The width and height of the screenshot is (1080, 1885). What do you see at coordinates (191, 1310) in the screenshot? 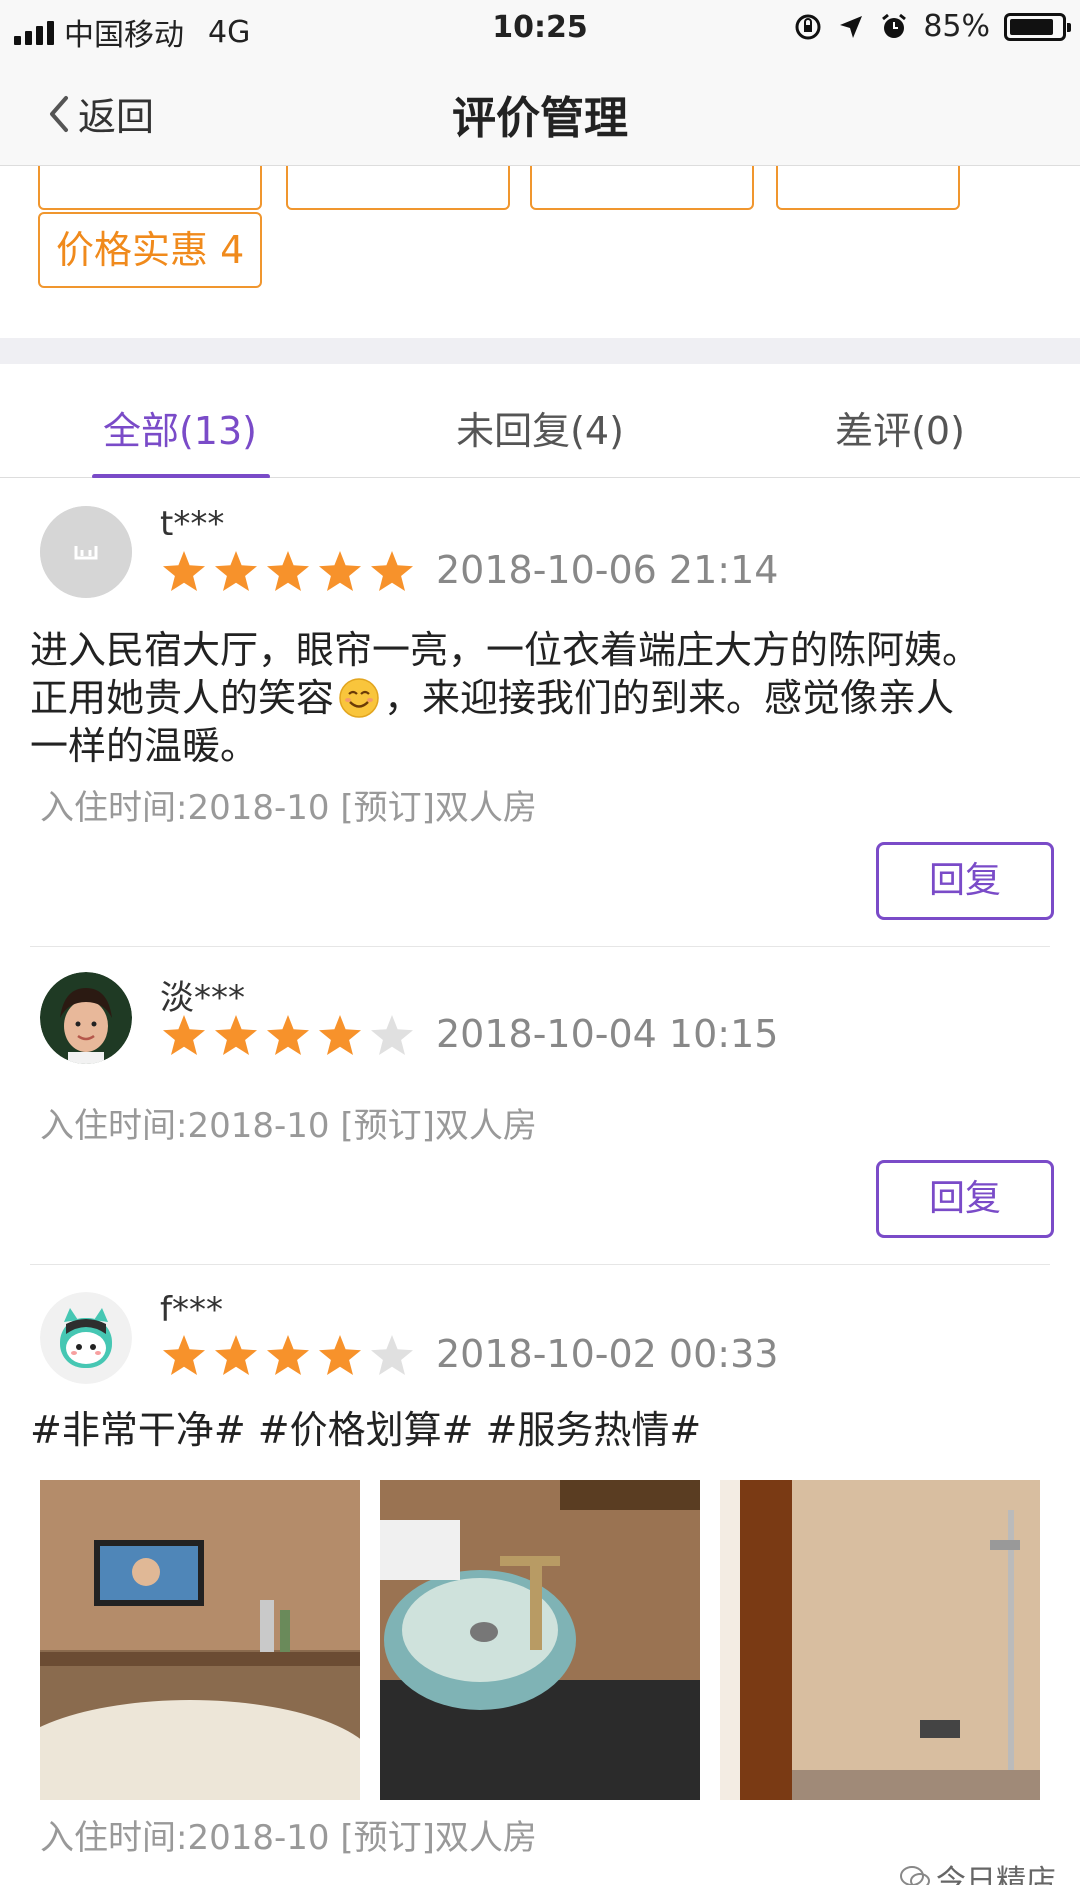
I see `review-username: f***` at bounding box center [191, 1310].